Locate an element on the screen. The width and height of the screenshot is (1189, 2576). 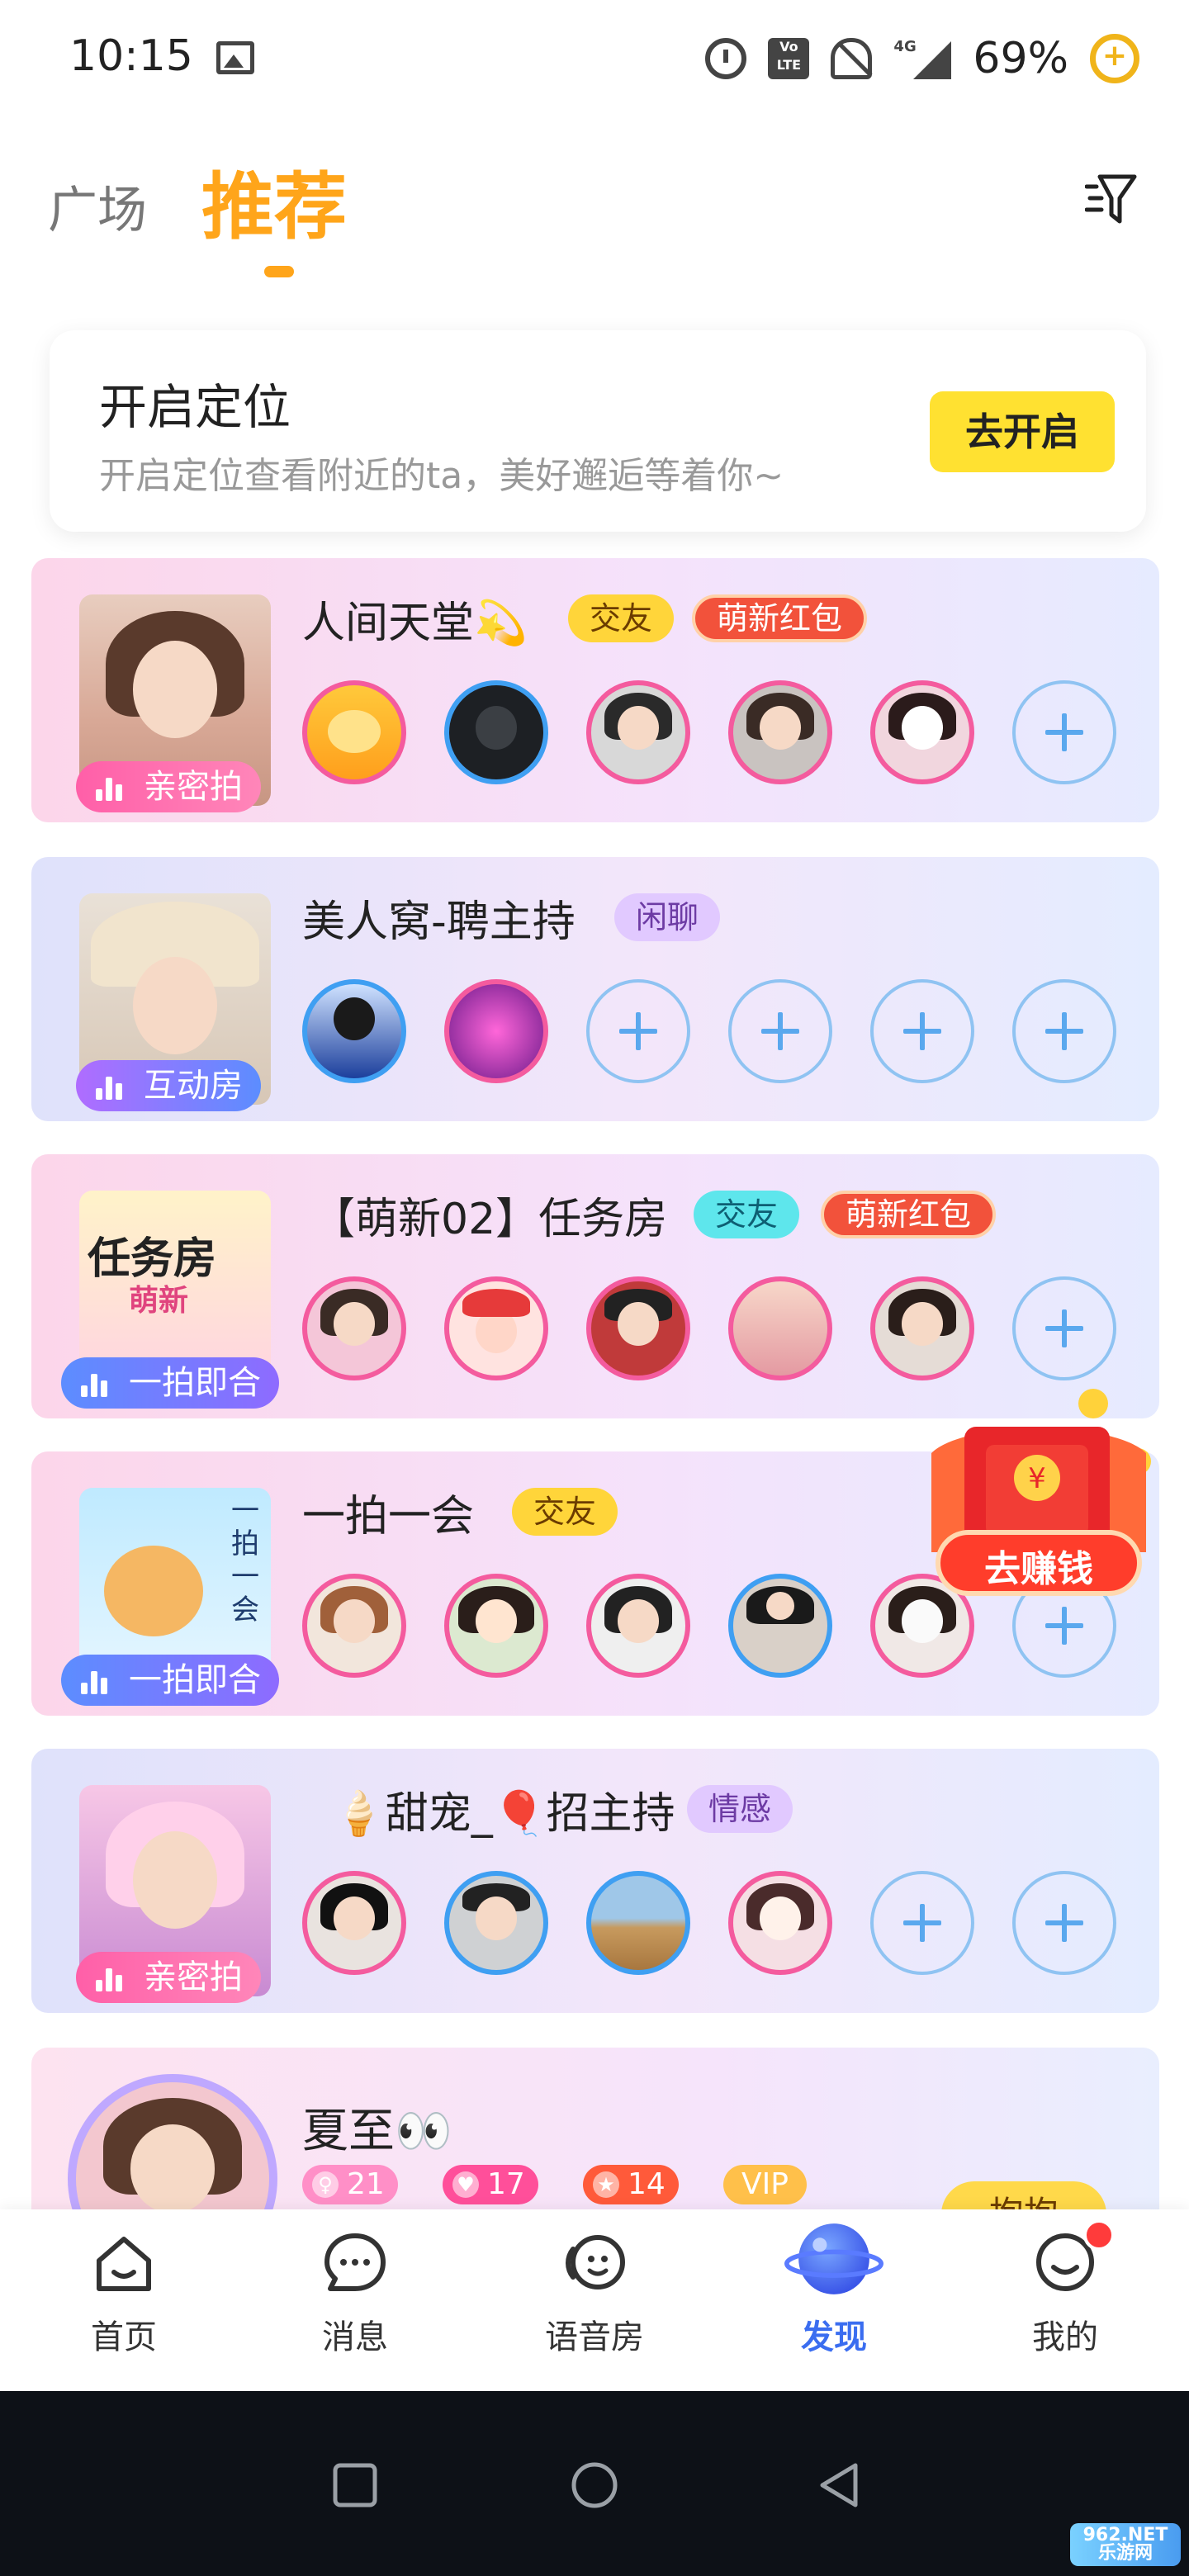
filter-icon is located at coordinates (1111, 199).